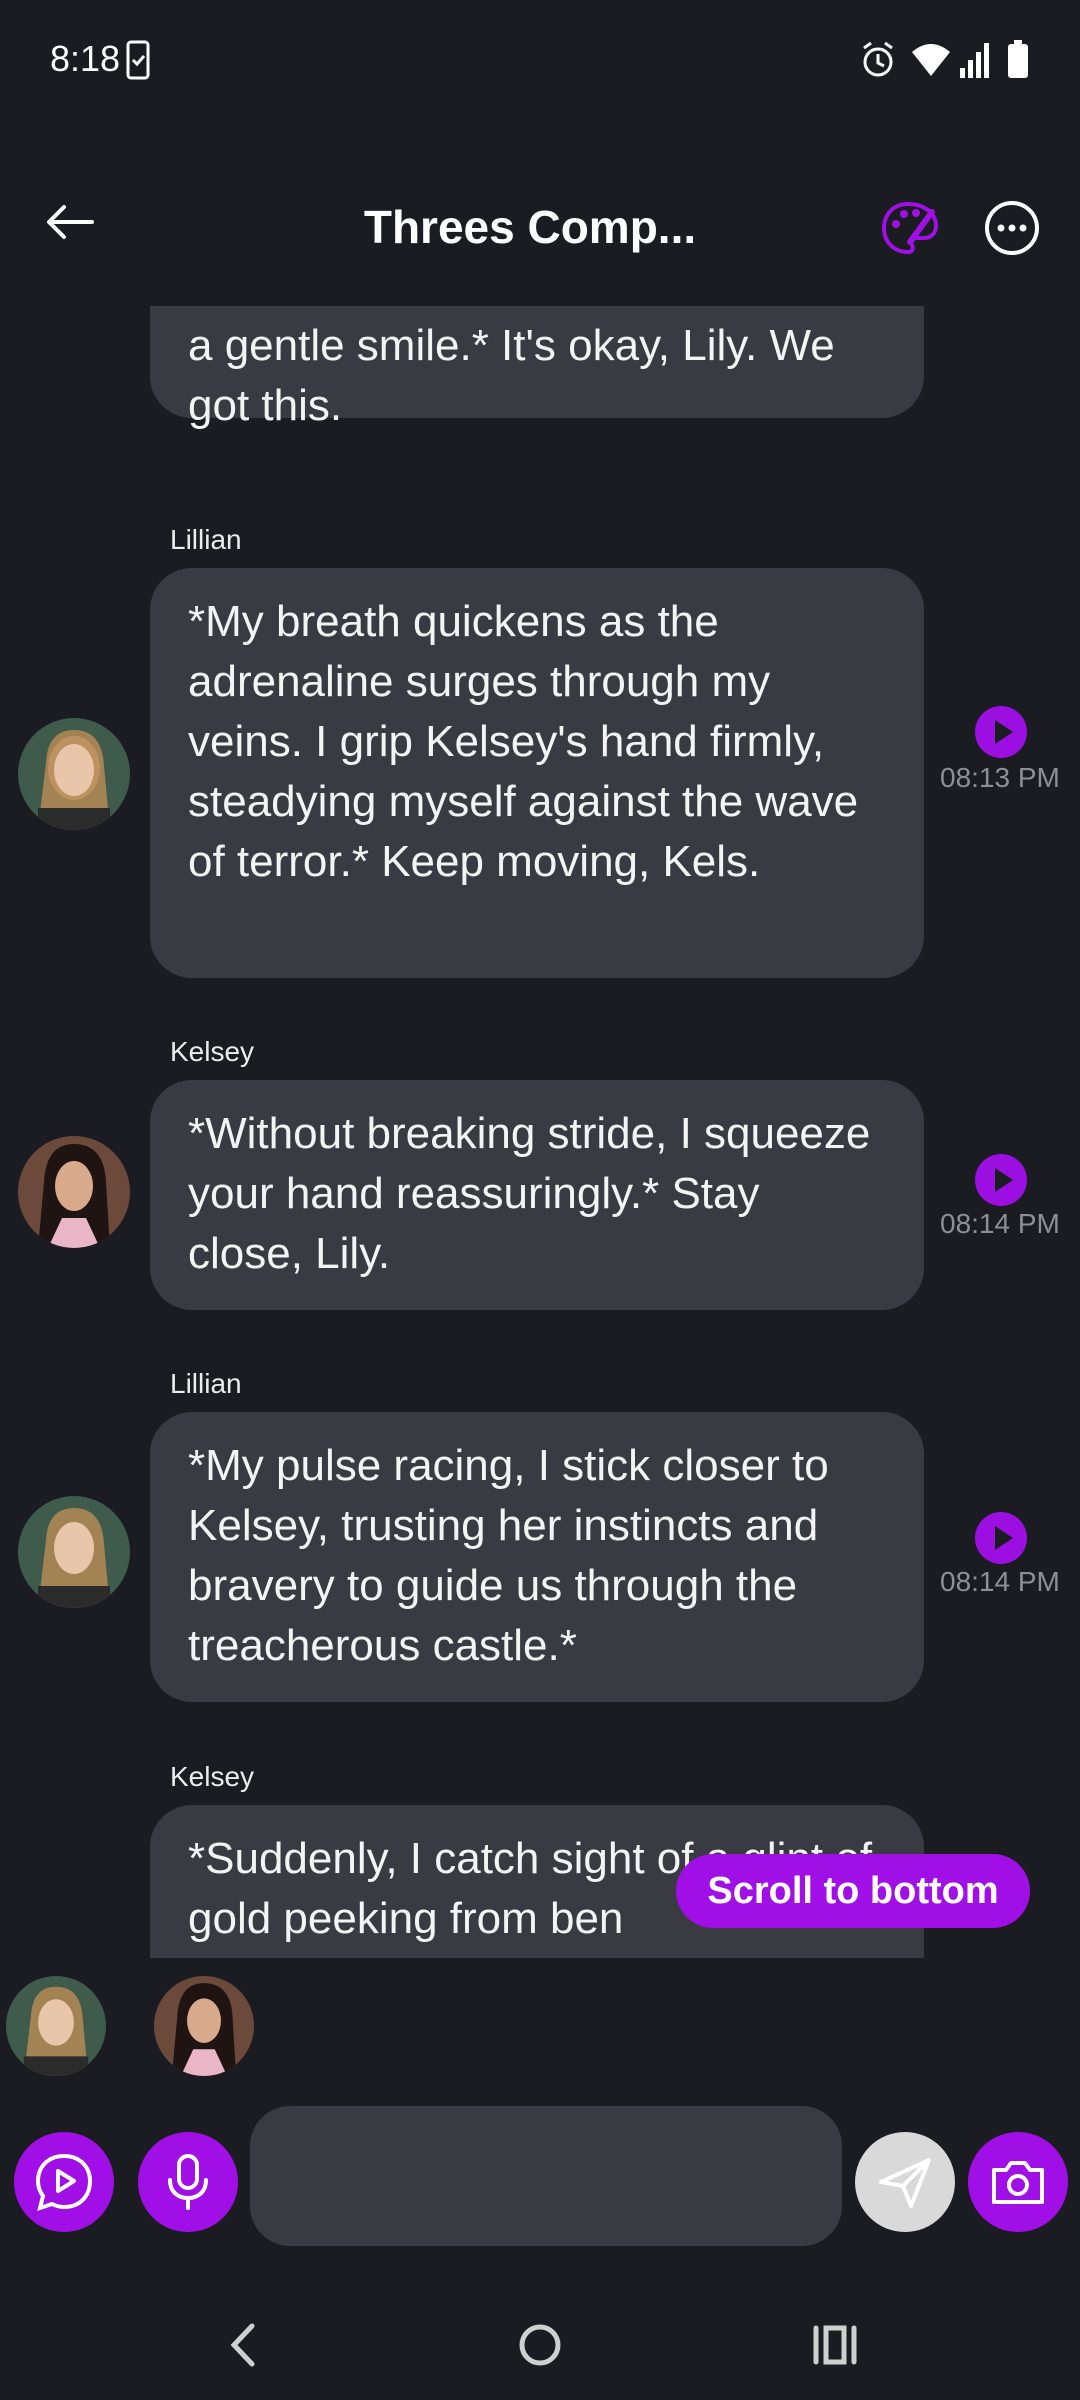 The width and height of the screenshot is (1080, 2400). What do you see at coordinates (835, 2345) in the screenshot?
I see `nav-recents-icon` at bounding box center [835, 2345].